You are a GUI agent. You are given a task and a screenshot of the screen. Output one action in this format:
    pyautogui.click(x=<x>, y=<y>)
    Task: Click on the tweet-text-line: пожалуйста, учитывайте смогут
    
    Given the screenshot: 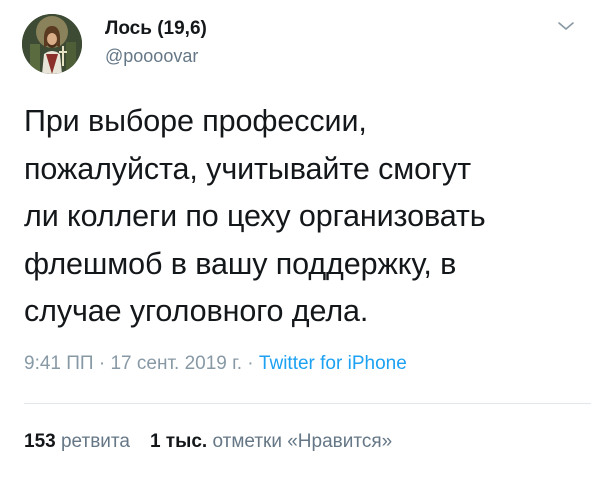 What is the action you would take?
    pyautogui.click(x=247, y=168)
    